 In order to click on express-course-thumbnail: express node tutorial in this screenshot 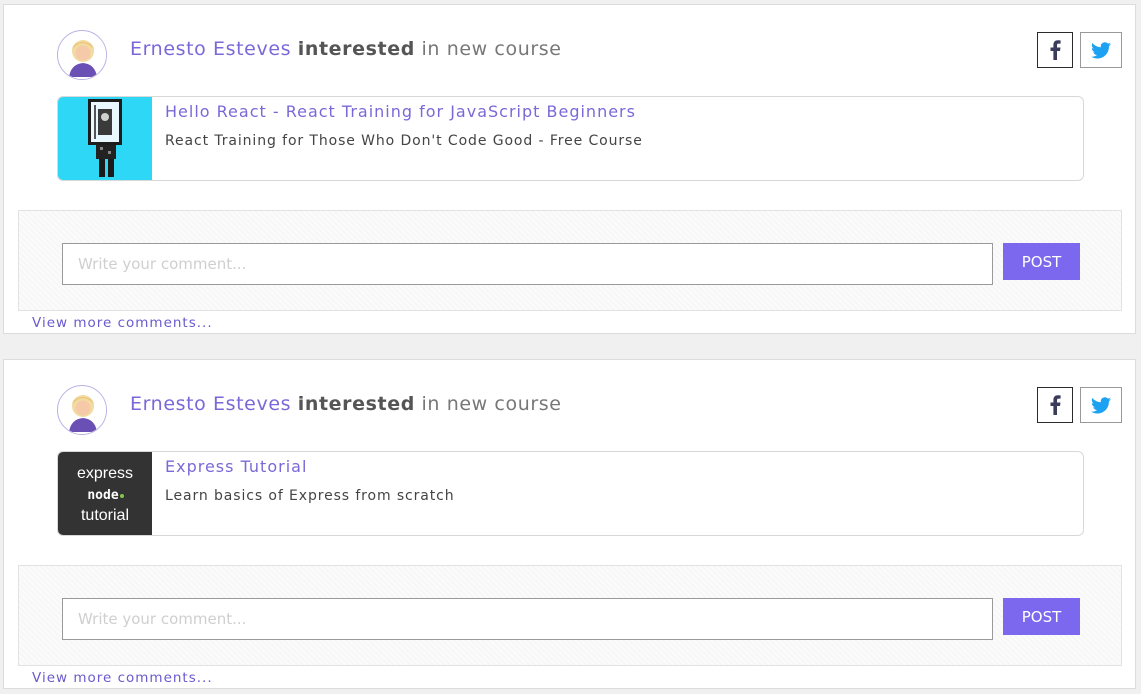, I will do `click(105, 493)`.